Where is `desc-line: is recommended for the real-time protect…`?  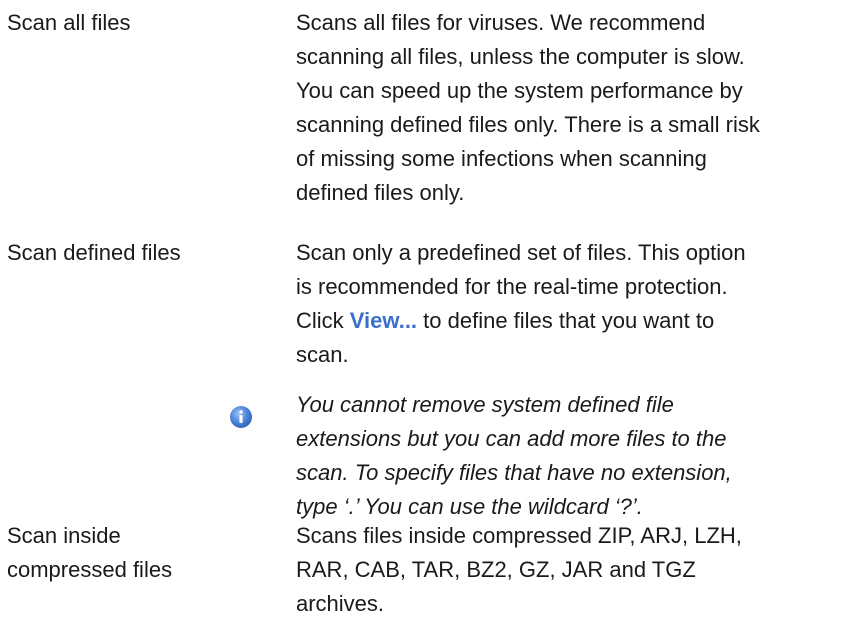
desc-line: is recommended for the real-time protect… is located at coordinates (512, 286).